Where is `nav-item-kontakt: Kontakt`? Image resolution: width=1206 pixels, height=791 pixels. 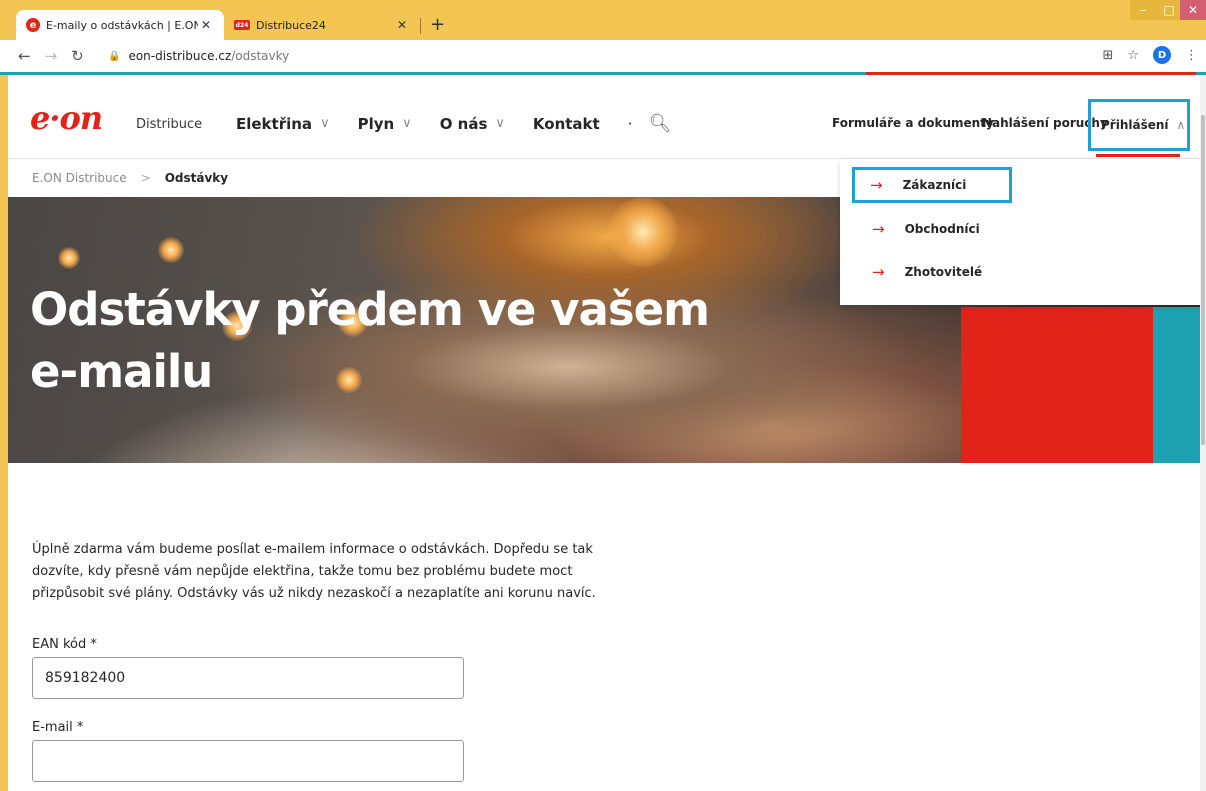 nav-item-kontakt: Kontakt is located at coordinates (566, 124).